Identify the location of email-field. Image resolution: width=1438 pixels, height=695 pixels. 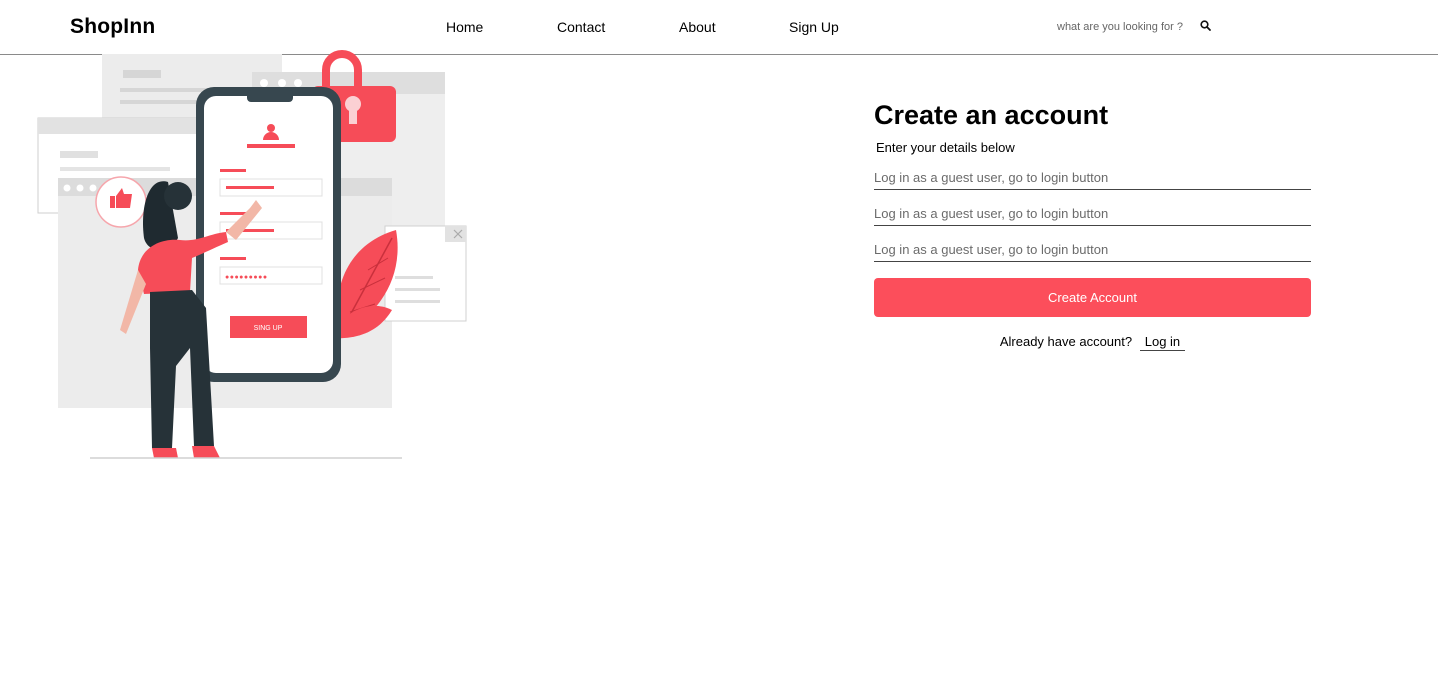
(1092, 213).